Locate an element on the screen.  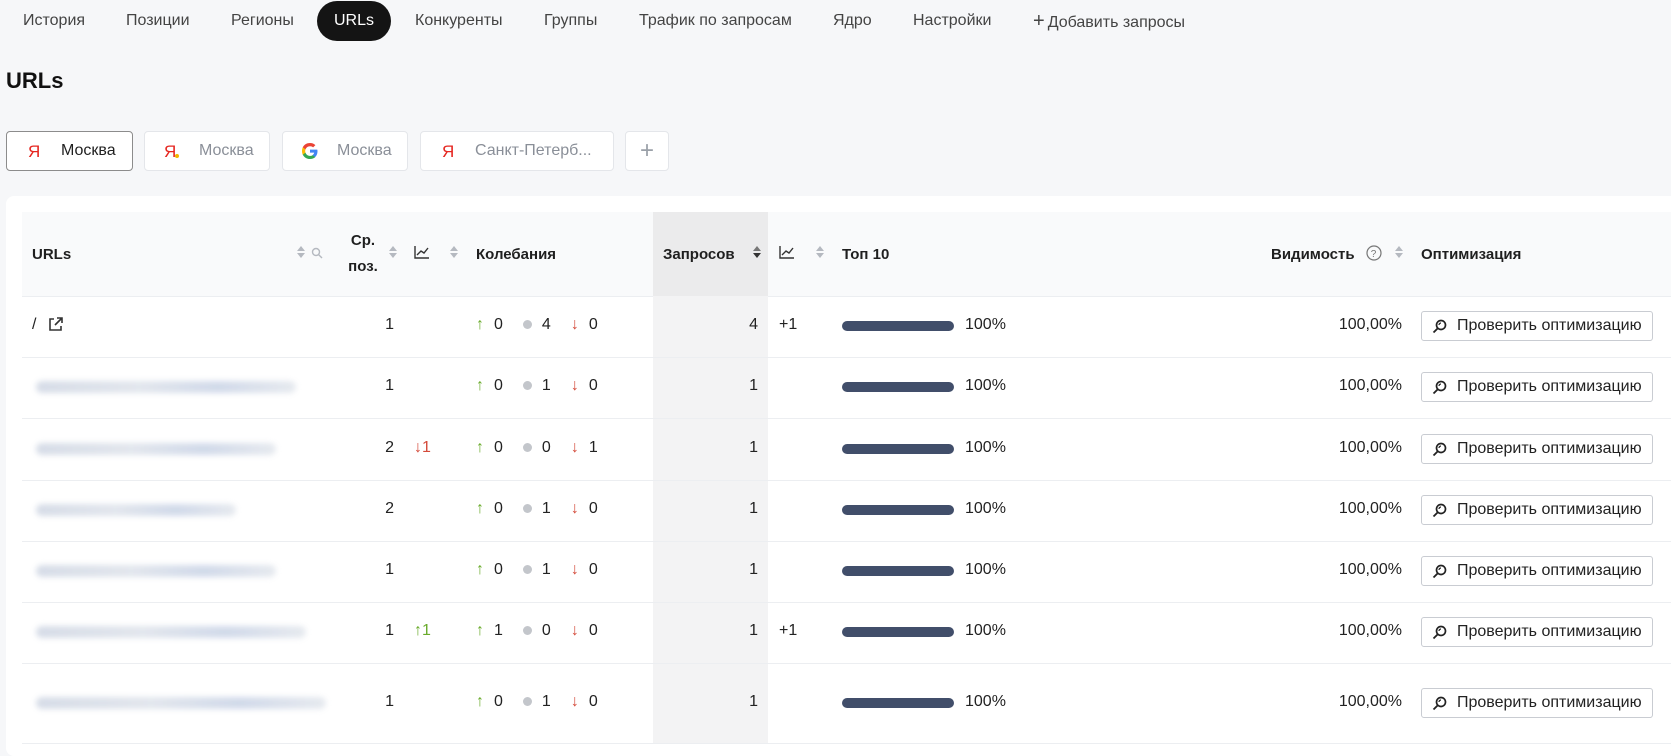
fluctuations: ↑ 0 1 ↓ 0 is located at coordinates (547, 570).